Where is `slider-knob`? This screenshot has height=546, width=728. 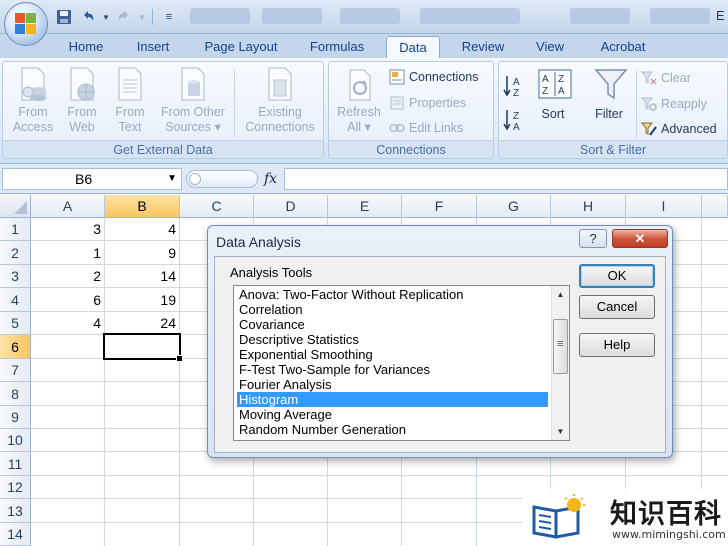
slider-knob is located at coordinates (195, 179).